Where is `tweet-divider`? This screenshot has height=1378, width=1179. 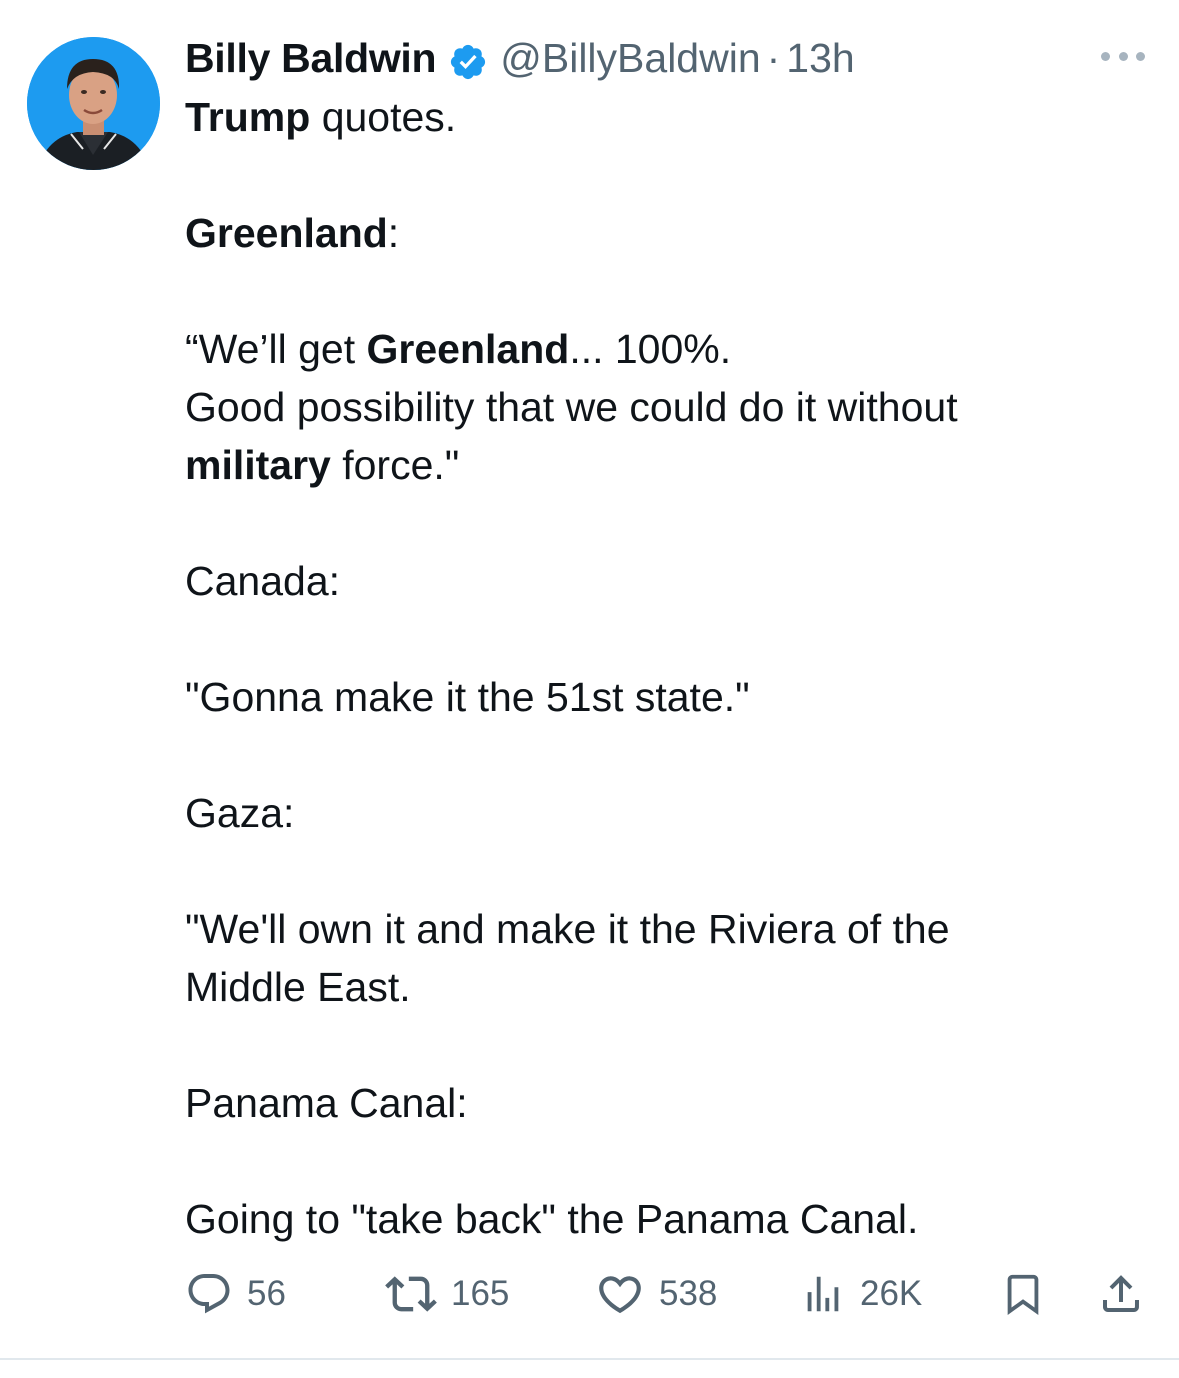
tweet-divider is located at coordinates (589, 1359).